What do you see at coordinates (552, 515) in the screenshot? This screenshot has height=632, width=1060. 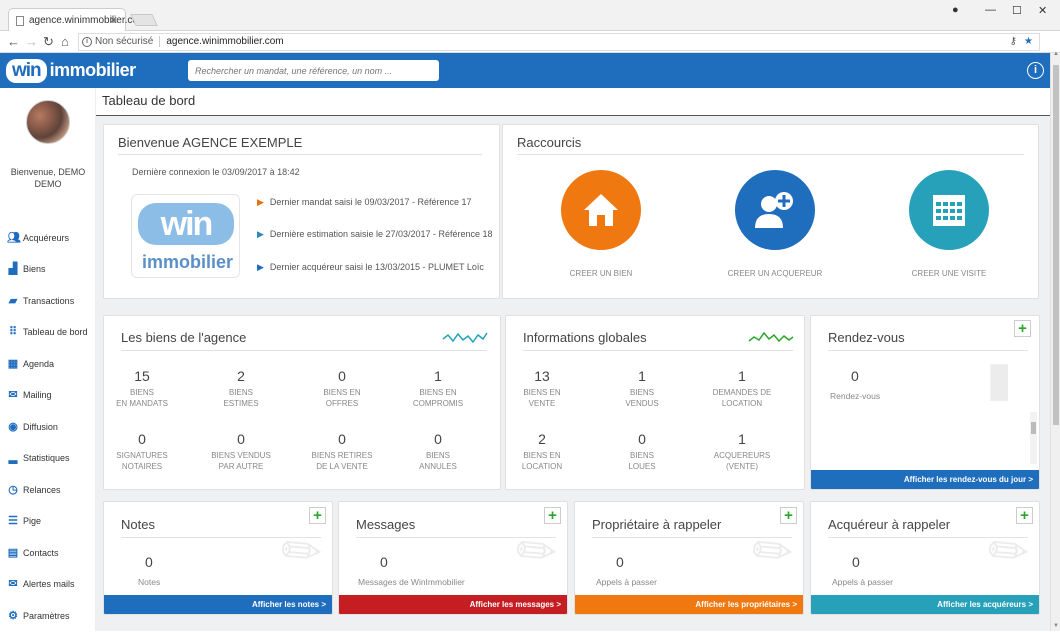 I see `add-message-button: +` at bounding box center [552, 515].